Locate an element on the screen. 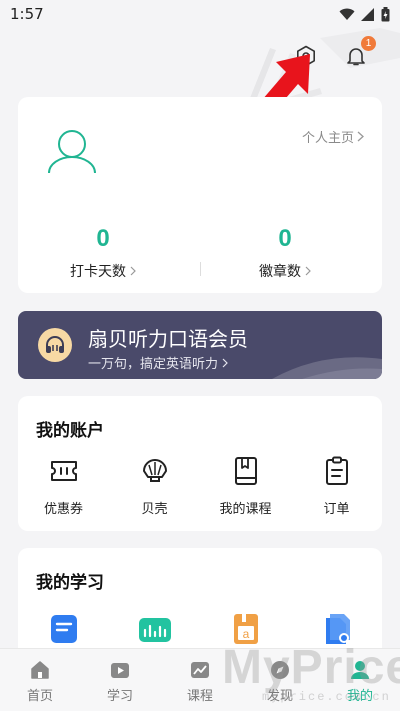 The image size is (400, 711). banner-decoration is located at coordinates (327, 368).